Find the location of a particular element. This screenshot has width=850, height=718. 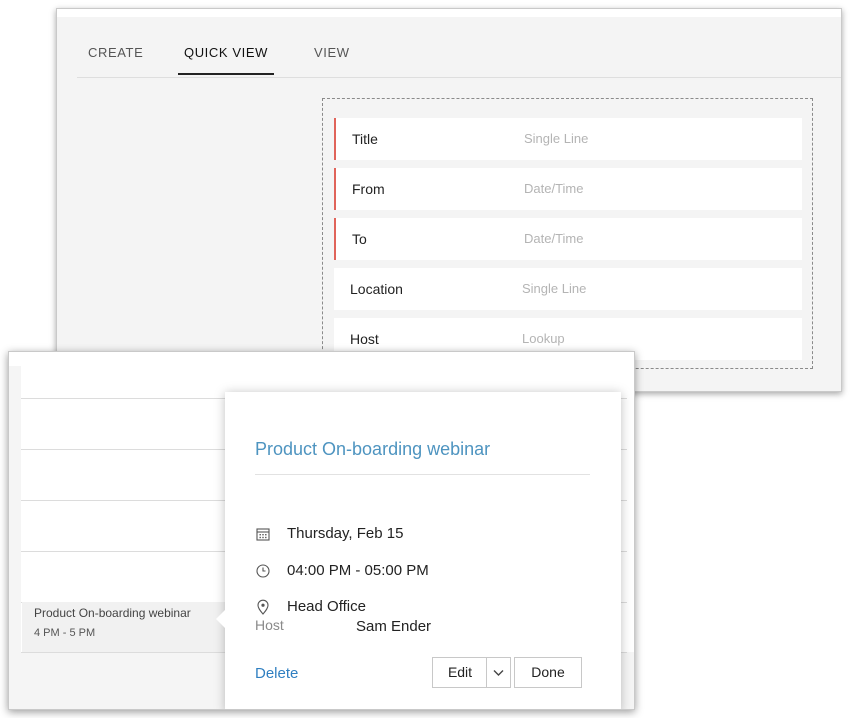

edit-menu-button is located at coordinates (498, 672).